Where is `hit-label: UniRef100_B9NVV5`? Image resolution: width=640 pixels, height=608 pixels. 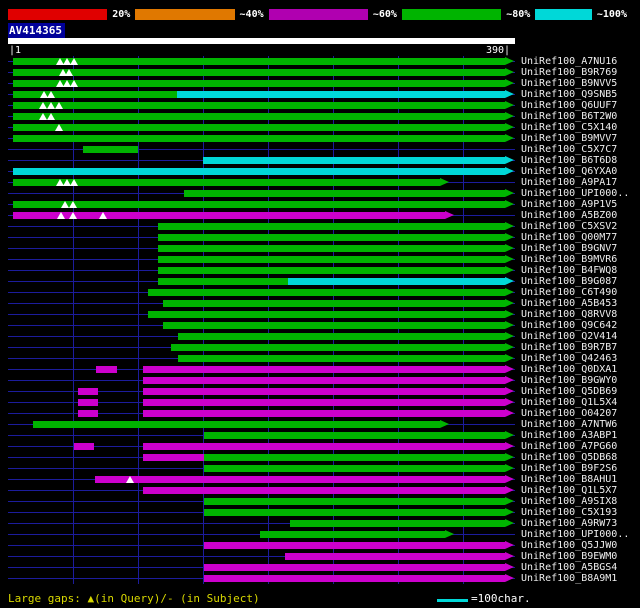 hit-label: UniRef100_B9NVV5 is located at coordinates (569, 83).